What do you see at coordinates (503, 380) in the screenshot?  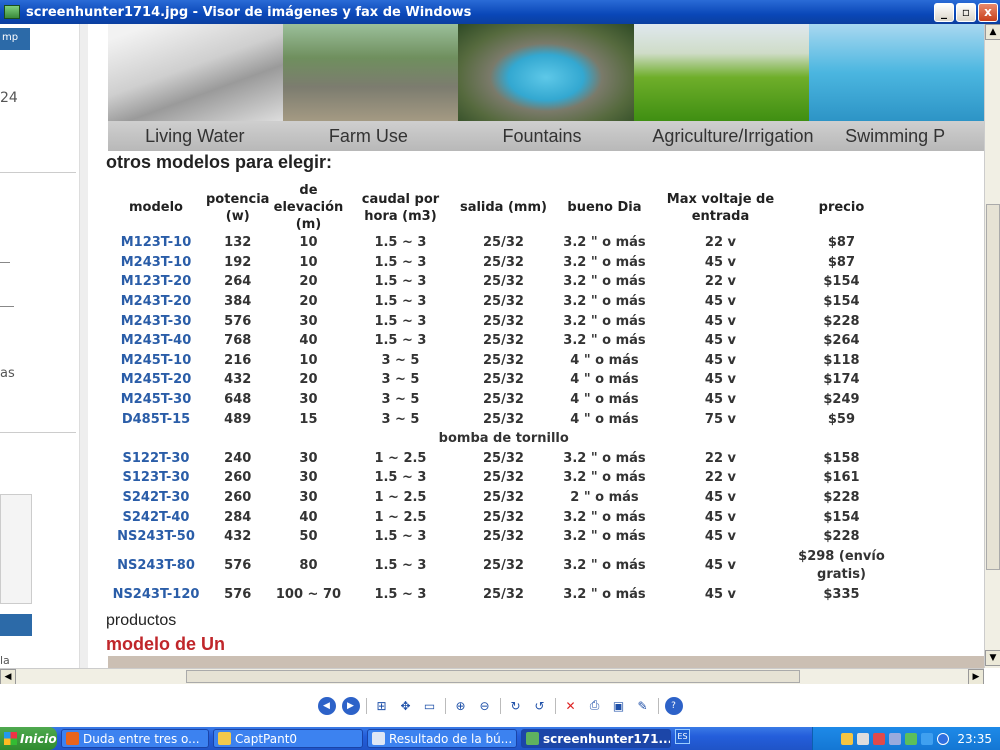 I see `table-row: M245T-20 432 20 3 ~ 5 25/32 4 " o más 45 v $174` at bounding box center [503, 380].